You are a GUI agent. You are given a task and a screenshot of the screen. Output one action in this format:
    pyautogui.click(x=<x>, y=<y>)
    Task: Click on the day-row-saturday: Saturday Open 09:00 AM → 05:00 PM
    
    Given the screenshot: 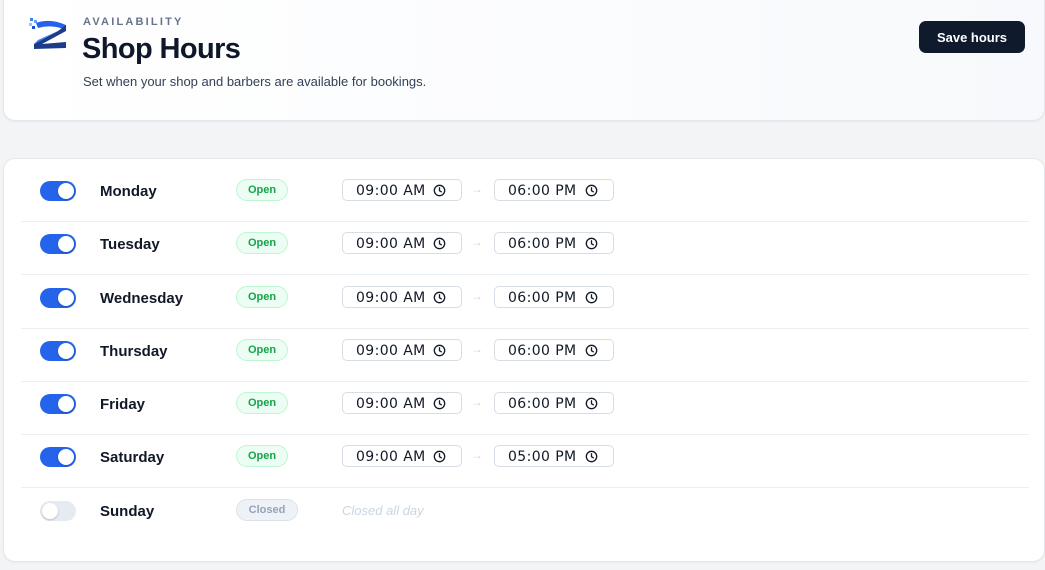 What is the action you would take?
    pyautogui.click(x=525, y=461)
    